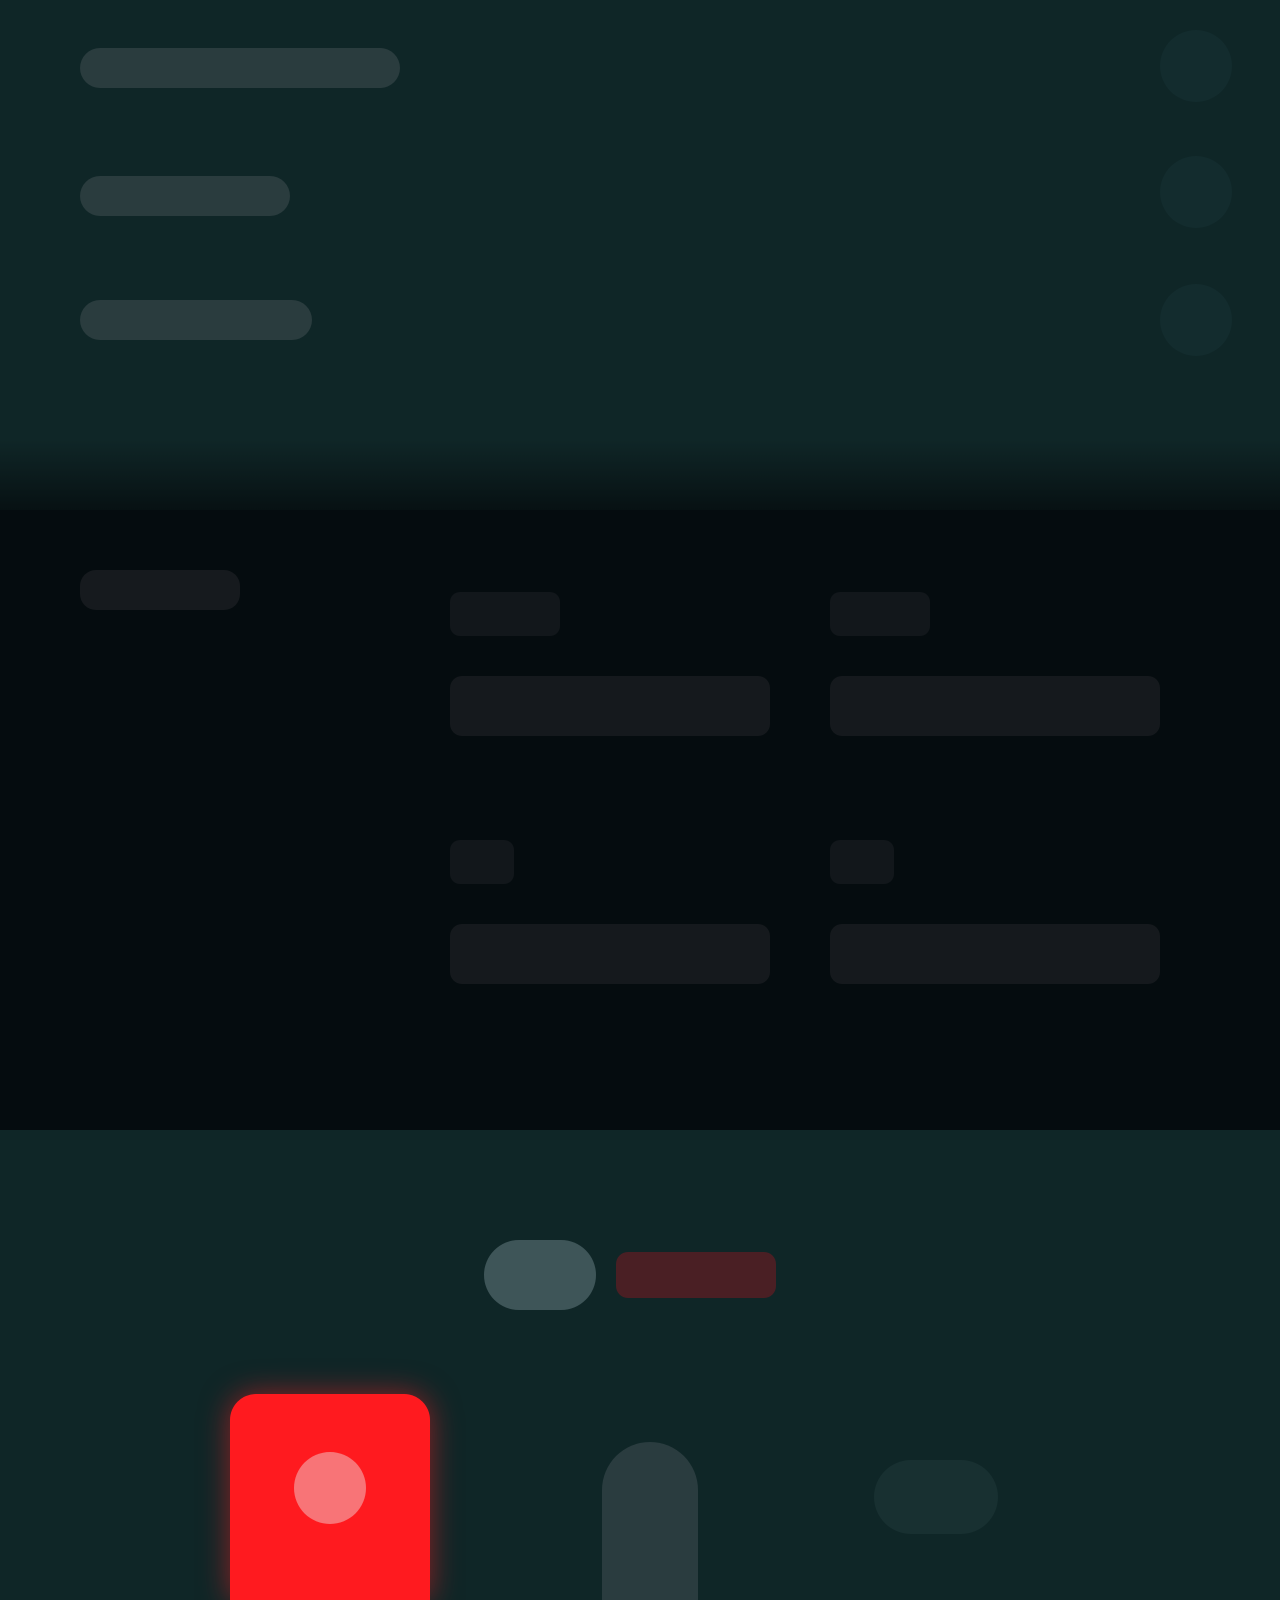 Image resolution: width=1280 pixels, height=1600 pixels. Describe the element at coordinates (1196, 66) in the screenshot. I see `avatar-icon` at that location.